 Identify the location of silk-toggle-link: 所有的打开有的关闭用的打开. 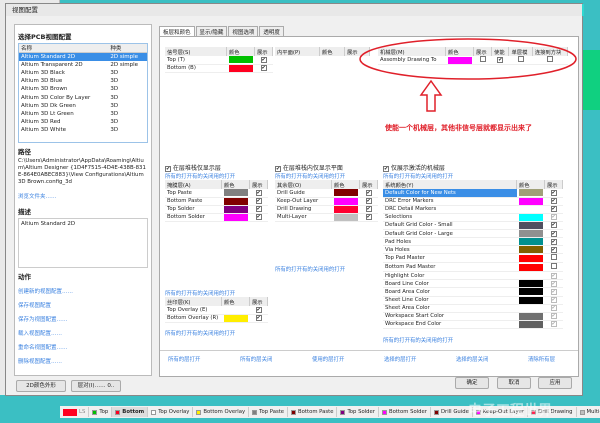
(200, 333).